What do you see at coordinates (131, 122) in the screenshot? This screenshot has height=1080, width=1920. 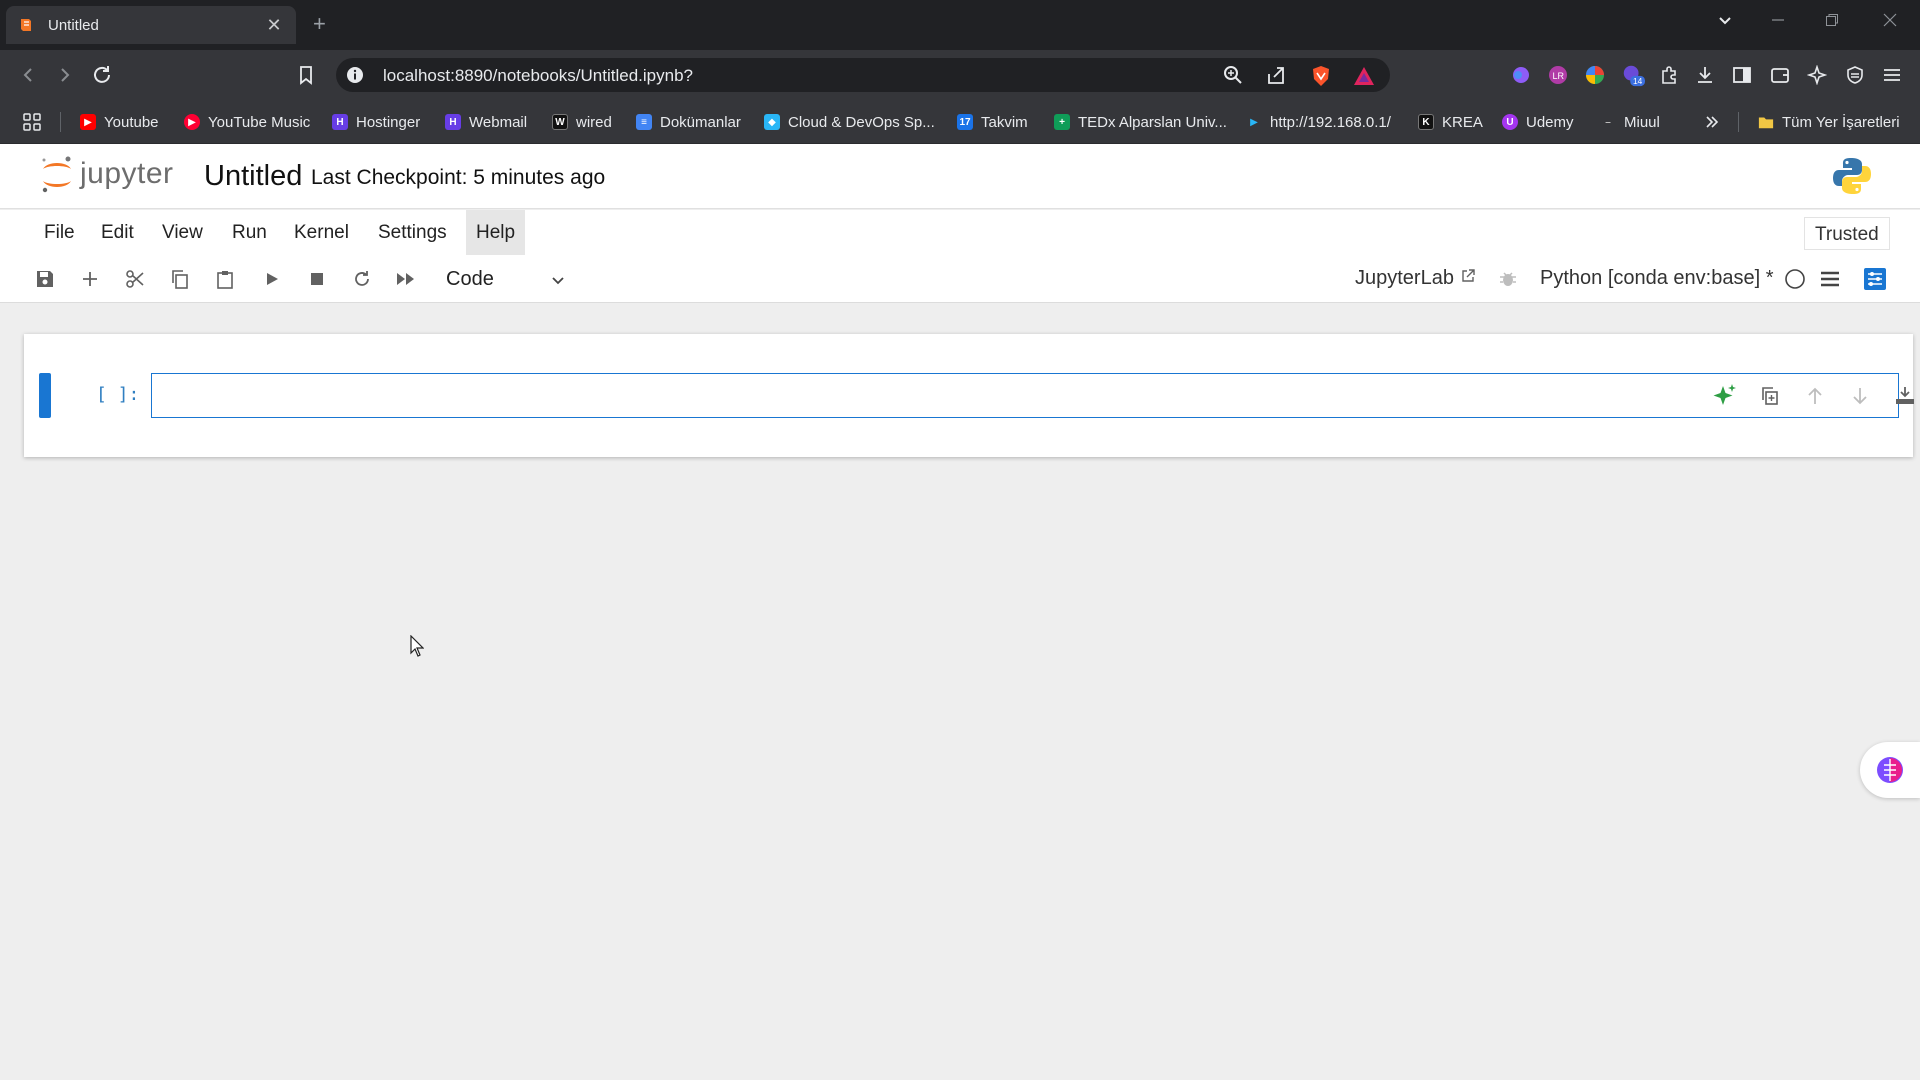 I see `bookmark-label: Youtube` at bounding box center [131, 122].